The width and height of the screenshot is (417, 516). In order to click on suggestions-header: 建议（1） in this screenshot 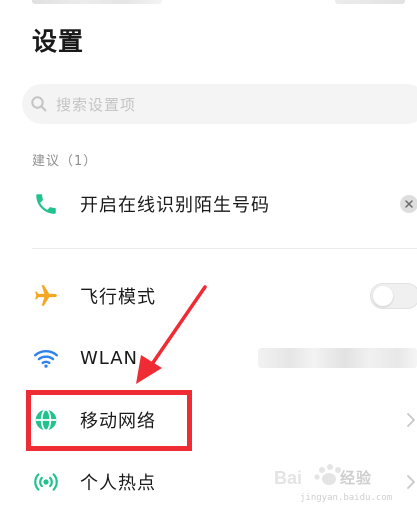, I will do `click(65, 161)`.